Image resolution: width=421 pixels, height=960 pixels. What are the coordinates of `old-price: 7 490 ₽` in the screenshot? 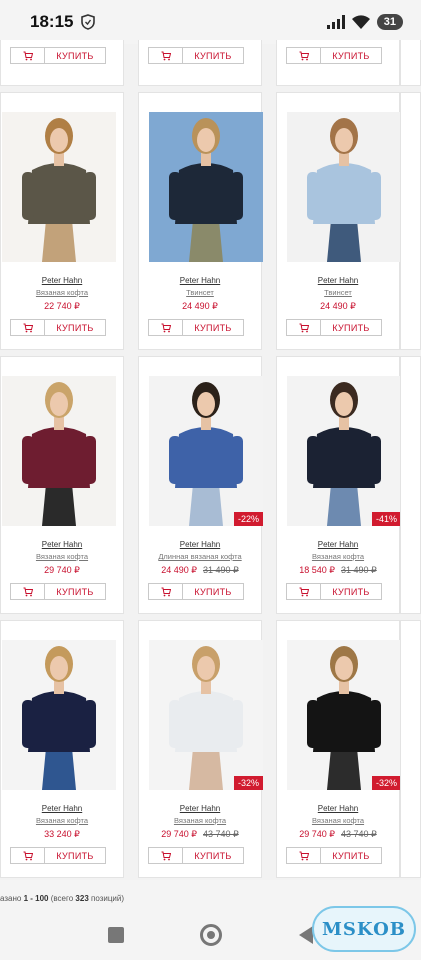 It's located at (356, 40).